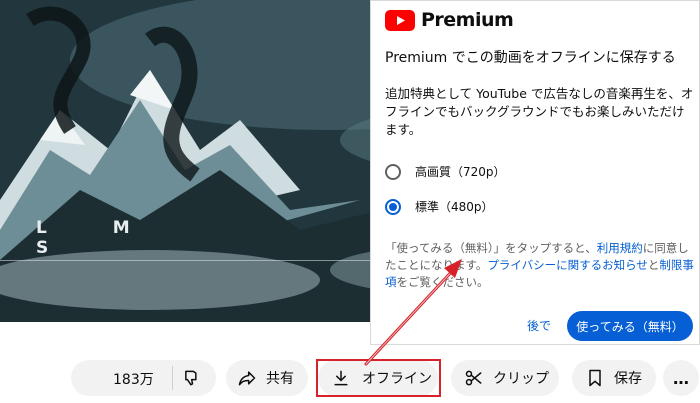 The width and height of the screenshot is (700, 403). What do you see at coordinates (400, 20) in the screenshot?
I see `youtube-logo-icon` at bounding box center [400, 20].